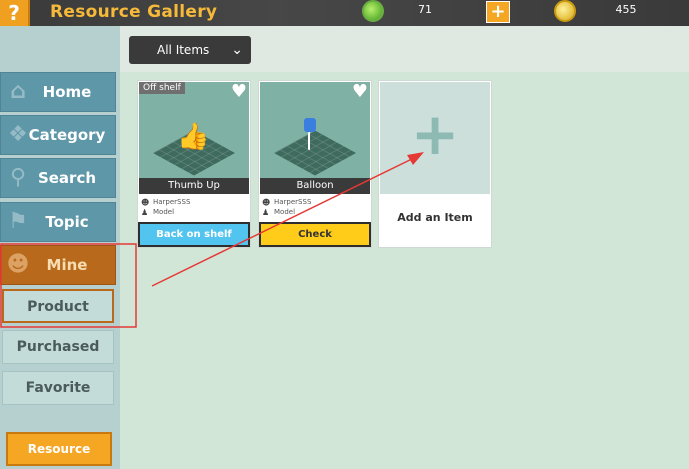 This screenshot has width=689, height=469. What do you see at coordinates (315, 153) in the screenshot?
I see `grid-platform` at bounding box center [315, 153].